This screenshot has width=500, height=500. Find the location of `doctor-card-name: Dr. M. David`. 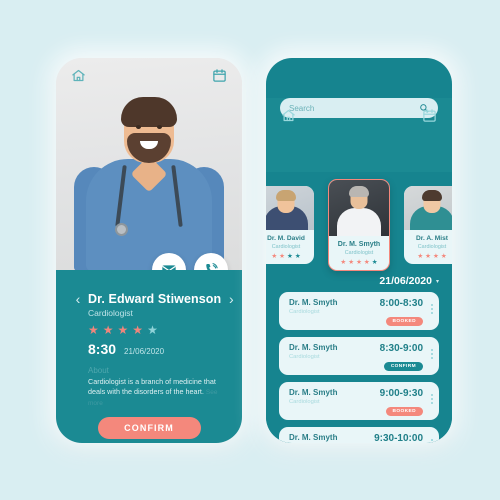

doctor-card-name: Dr. M. David is located at coordinates (286, 238).